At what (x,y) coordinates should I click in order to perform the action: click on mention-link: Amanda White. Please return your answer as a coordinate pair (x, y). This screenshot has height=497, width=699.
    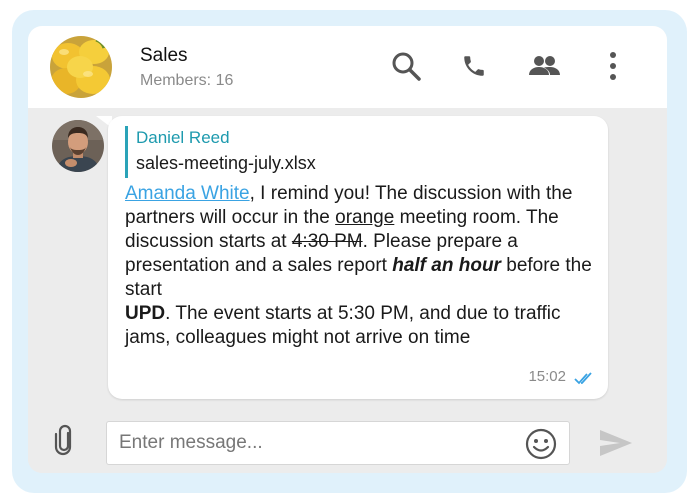
    Looking at the image, I should click on (187, 193).